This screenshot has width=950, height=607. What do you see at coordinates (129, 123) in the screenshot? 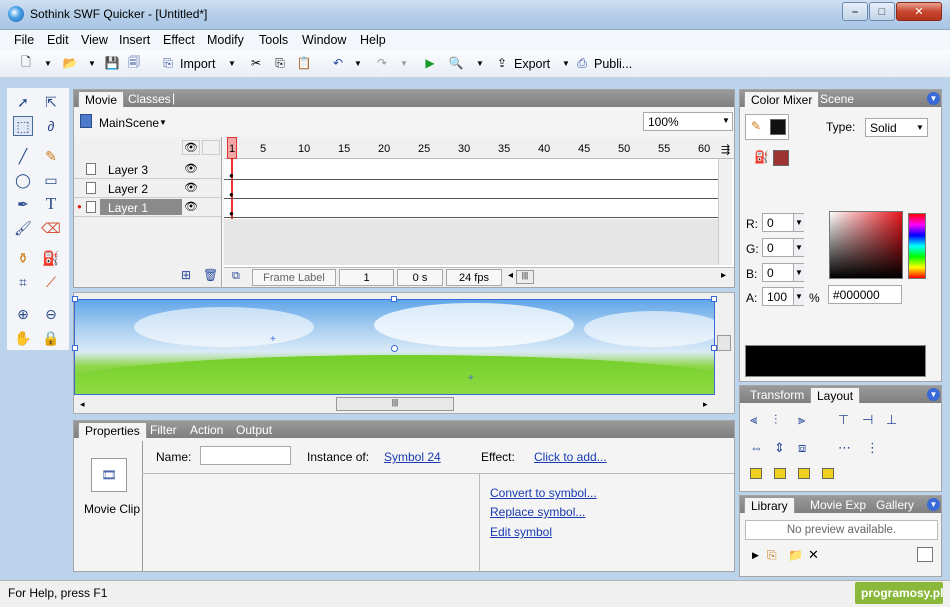
I see `scene-selector: MainScene` at bounding box center [129, 123].